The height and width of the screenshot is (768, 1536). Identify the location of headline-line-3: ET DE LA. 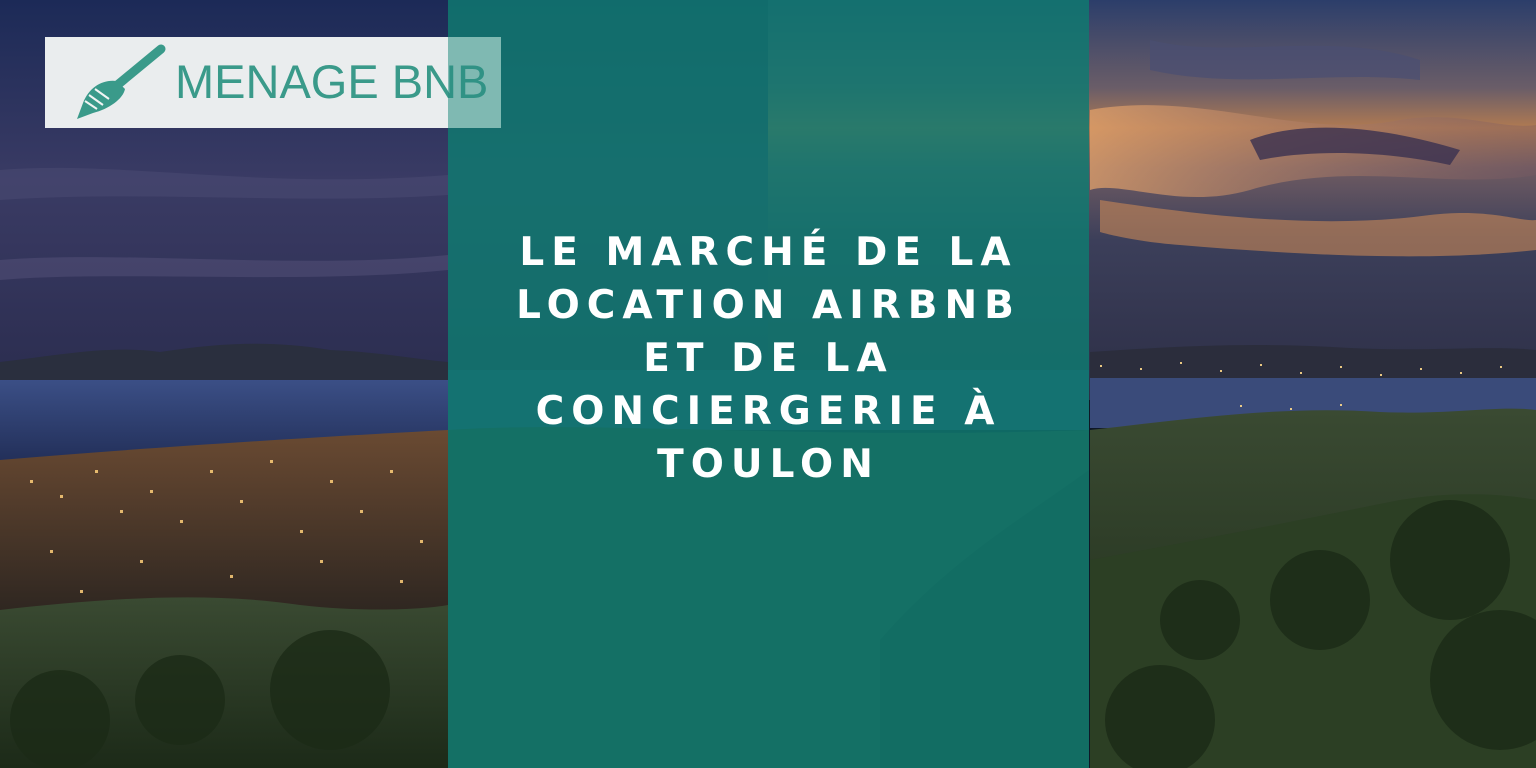
(768, 358).